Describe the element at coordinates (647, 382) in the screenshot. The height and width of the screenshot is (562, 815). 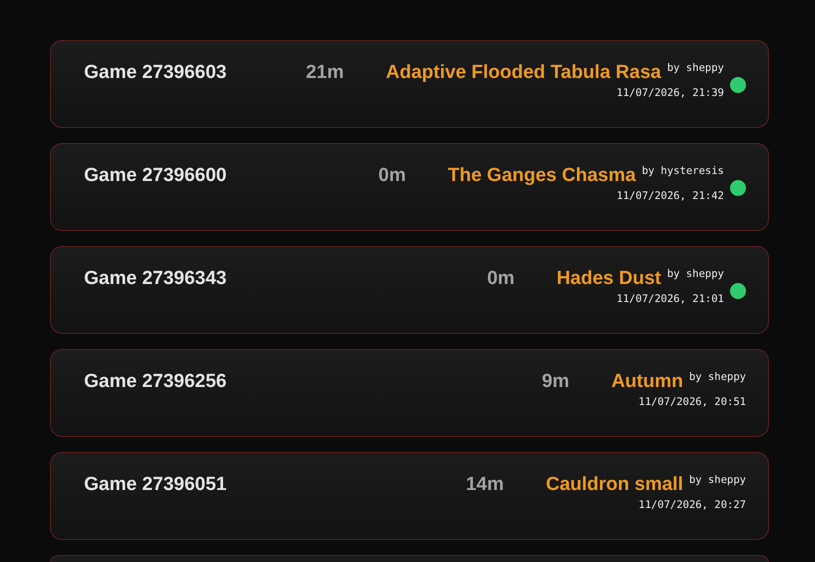
I see `map-name: Autumn` at that location.